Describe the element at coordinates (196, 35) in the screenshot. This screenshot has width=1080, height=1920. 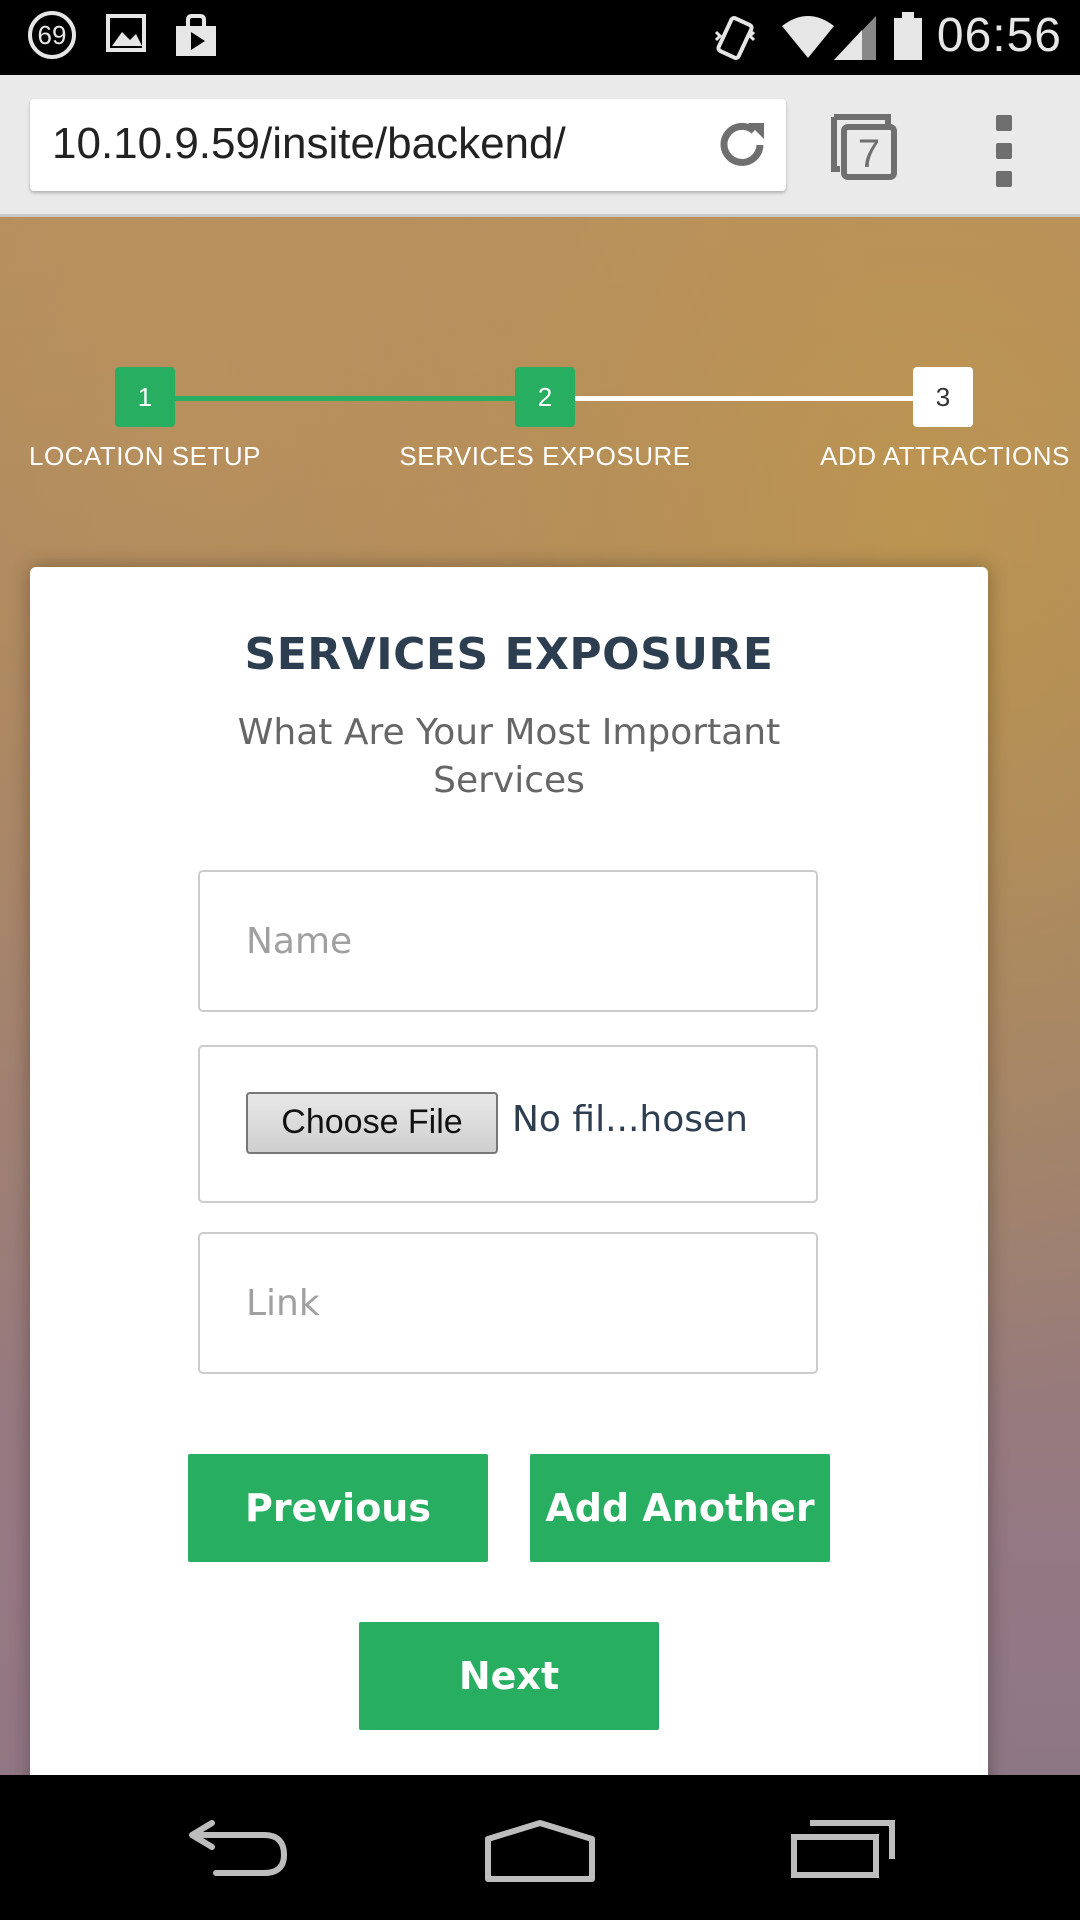
I see `play-store-icon` at that location.